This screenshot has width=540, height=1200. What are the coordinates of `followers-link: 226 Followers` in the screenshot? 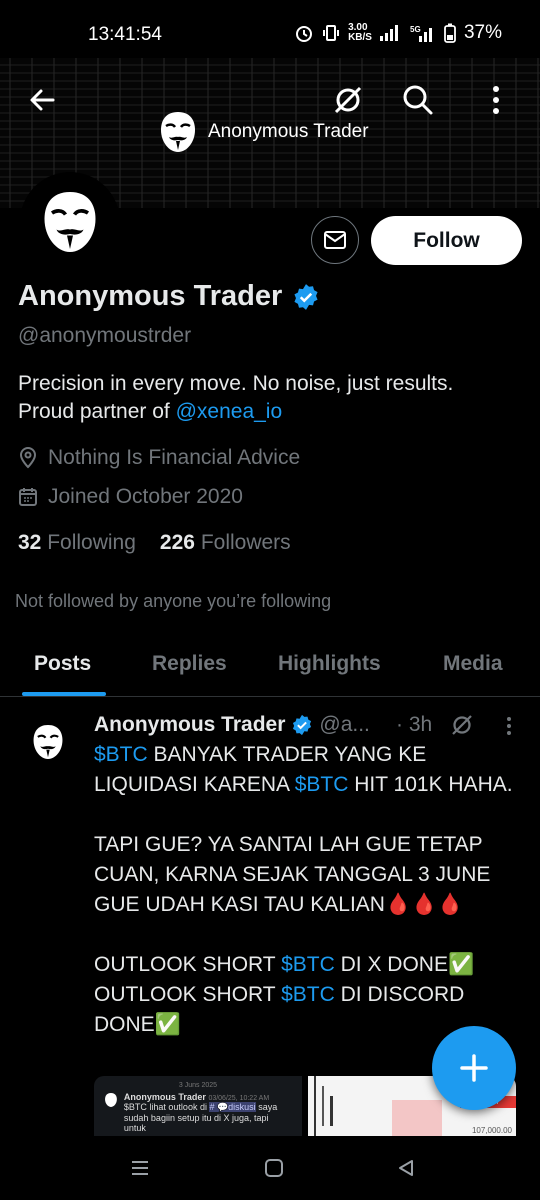 It's located at (225, 543).